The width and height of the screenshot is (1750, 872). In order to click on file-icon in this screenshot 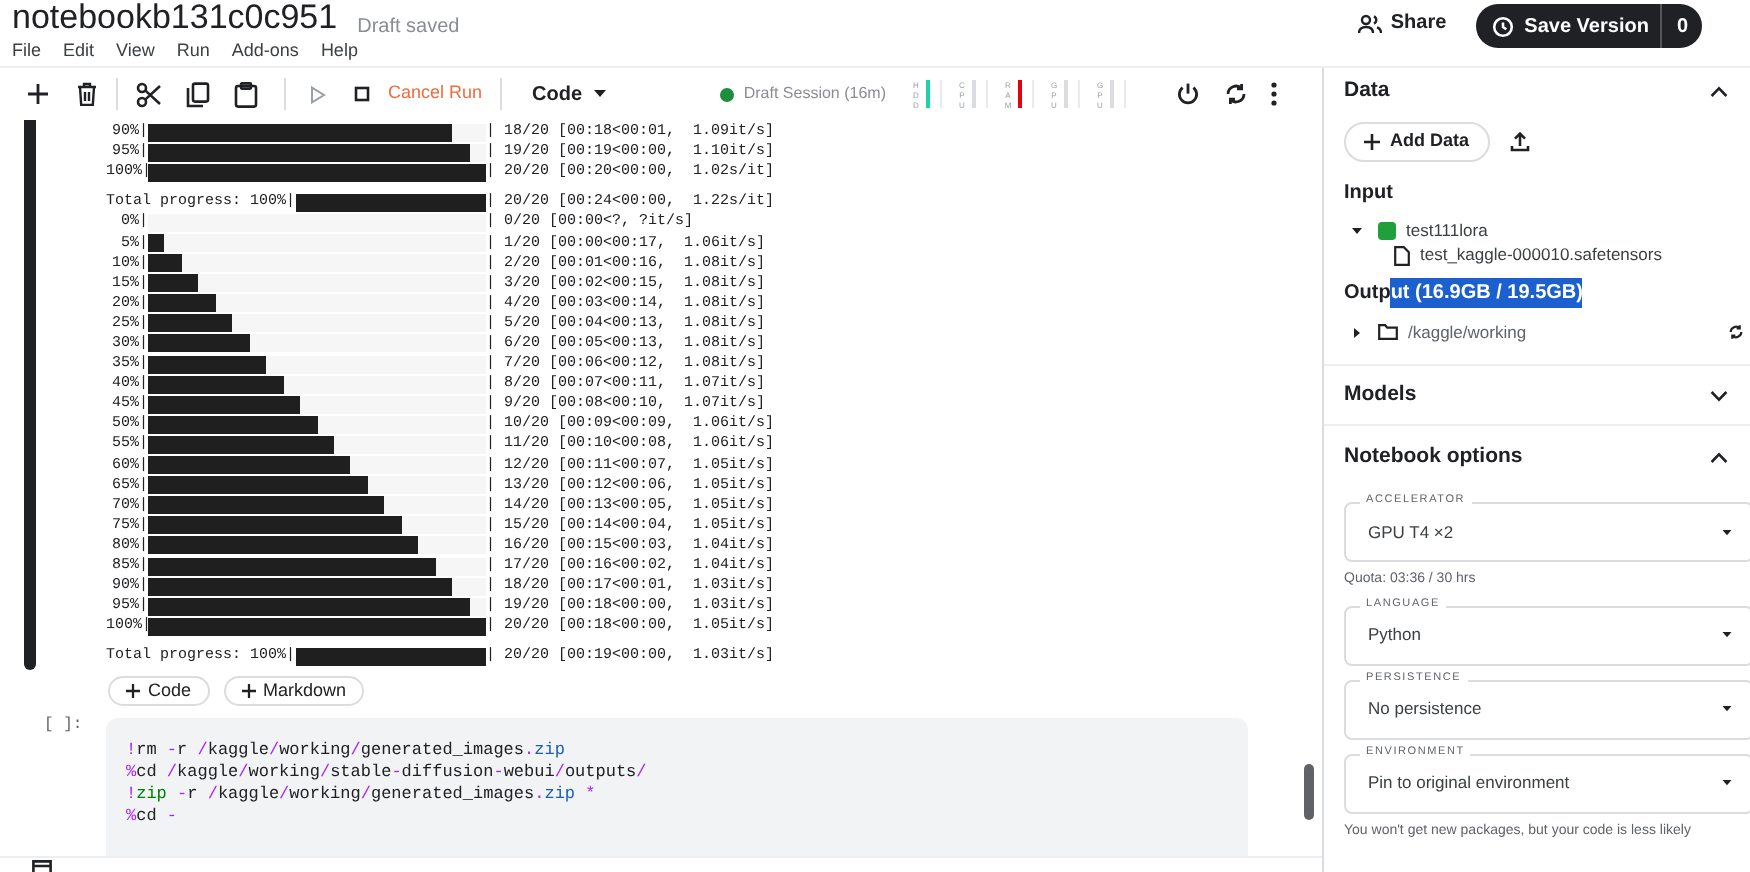, I will do `click(1402, 255)`.